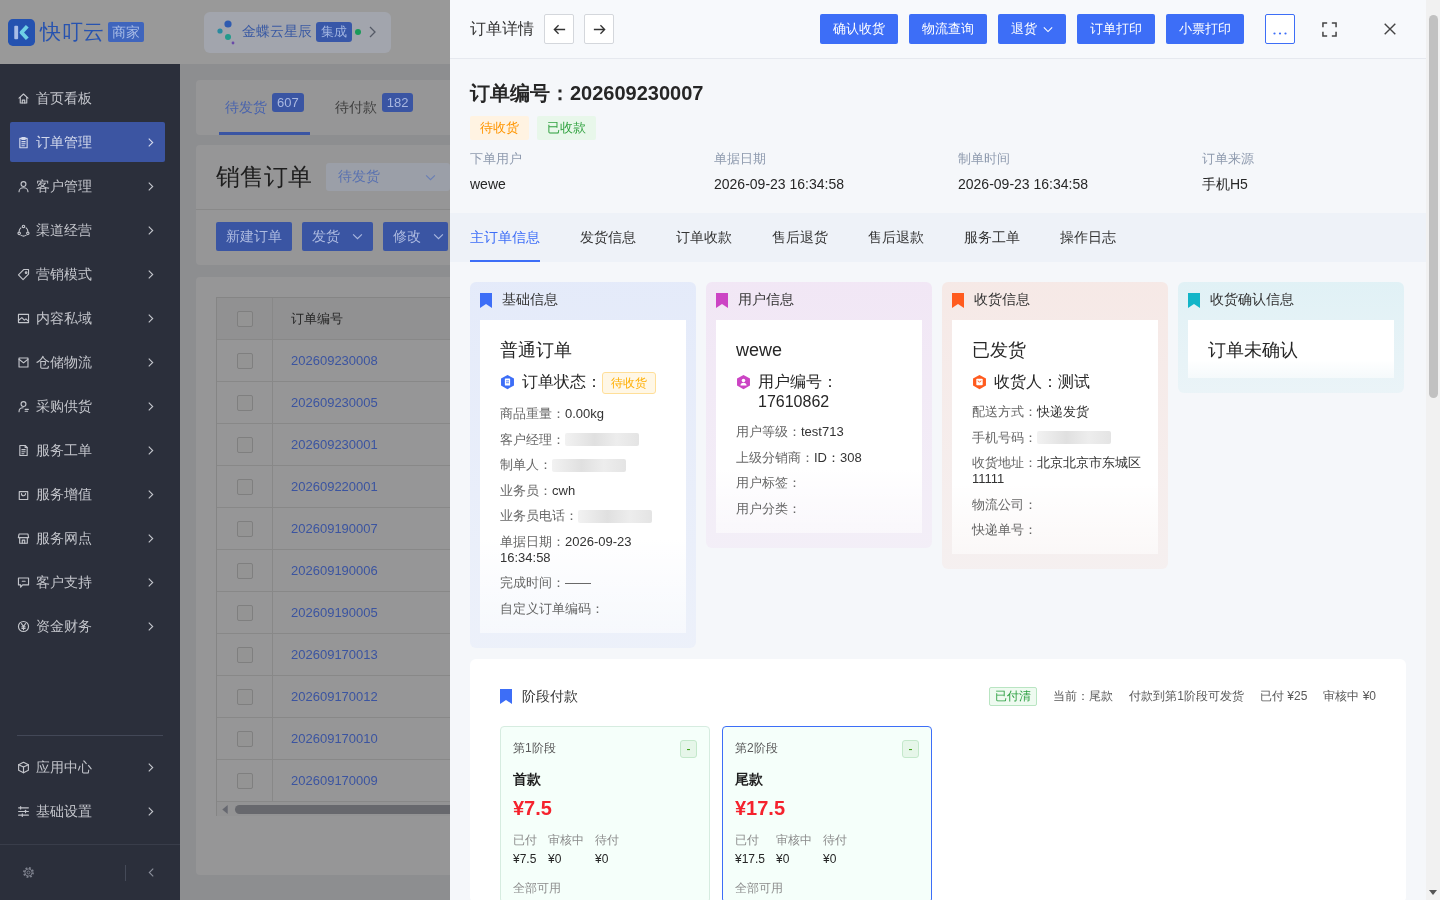  I want to click on card-title: 用户信息, so click(766, 300).